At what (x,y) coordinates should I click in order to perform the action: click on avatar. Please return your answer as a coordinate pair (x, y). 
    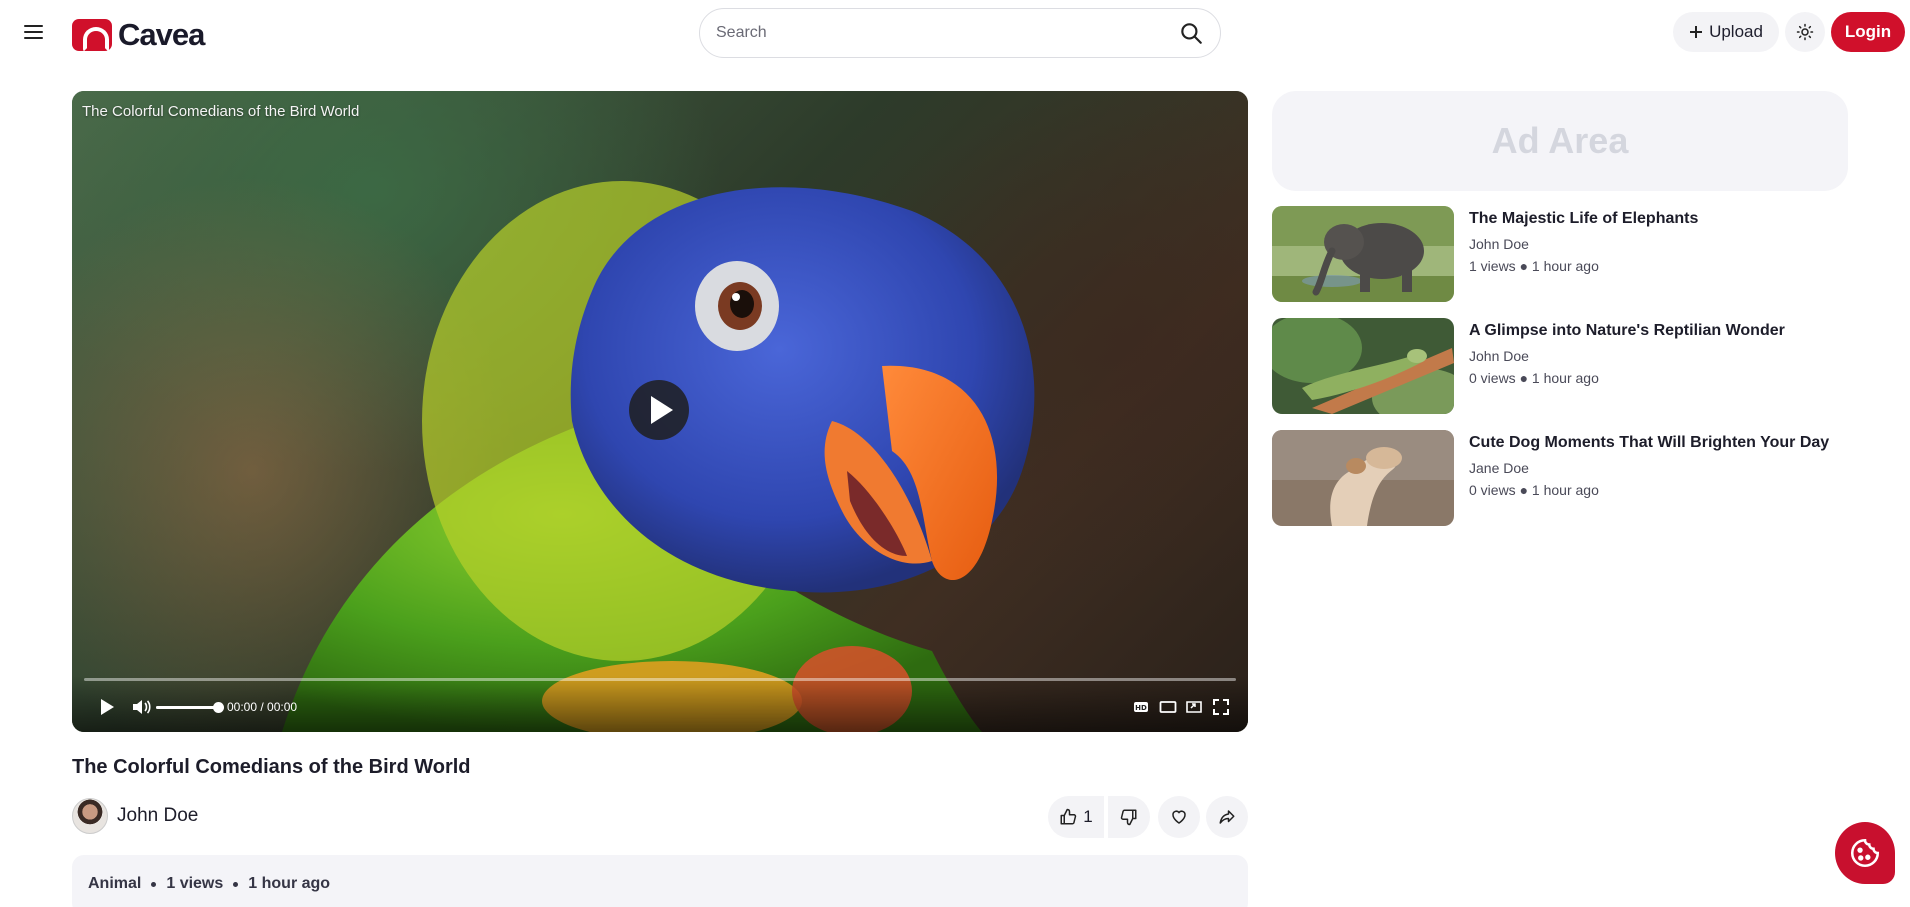
    Looking at the image, I should click on (90, 816).